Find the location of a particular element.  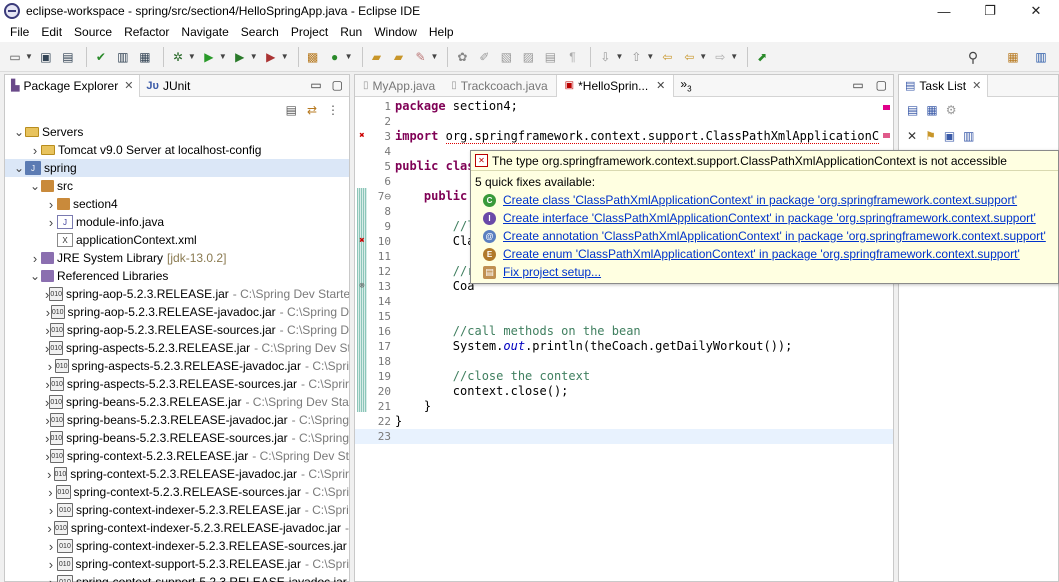

code-line: 21 } is located at coordinates (624, 406).